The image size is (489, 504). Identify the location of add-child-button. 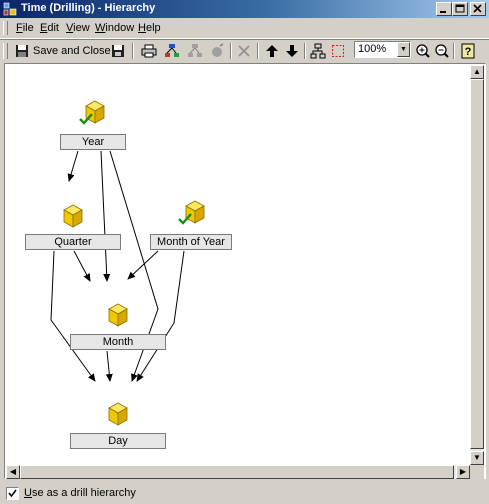
(195, 51).